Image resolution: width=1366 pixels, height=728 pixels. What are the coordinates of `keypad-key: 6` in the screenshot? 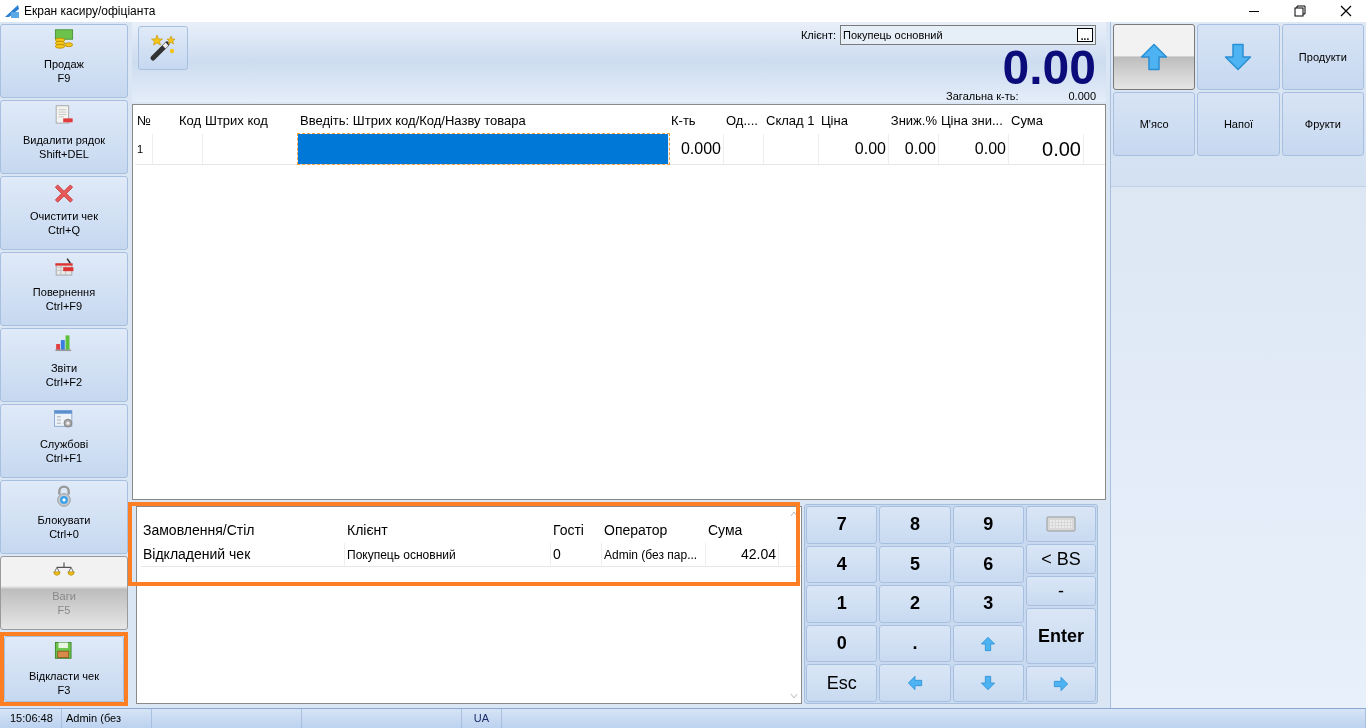 It's located at (988, 564).